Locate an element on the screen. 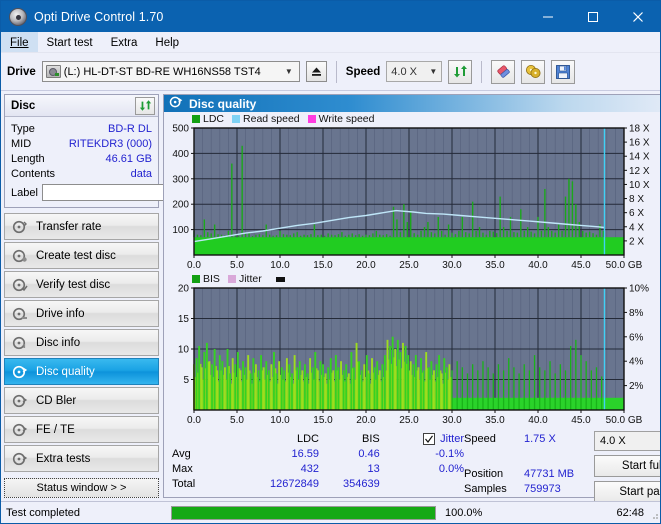  drive-icon is located at coordinates (53, 71).